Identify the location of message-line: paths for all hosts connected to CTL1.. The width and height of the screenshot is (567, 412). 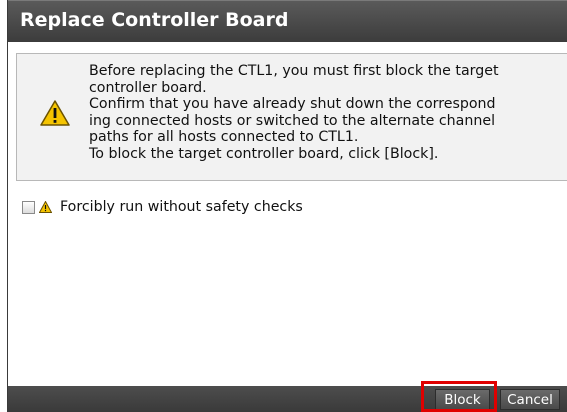
(224, 137).